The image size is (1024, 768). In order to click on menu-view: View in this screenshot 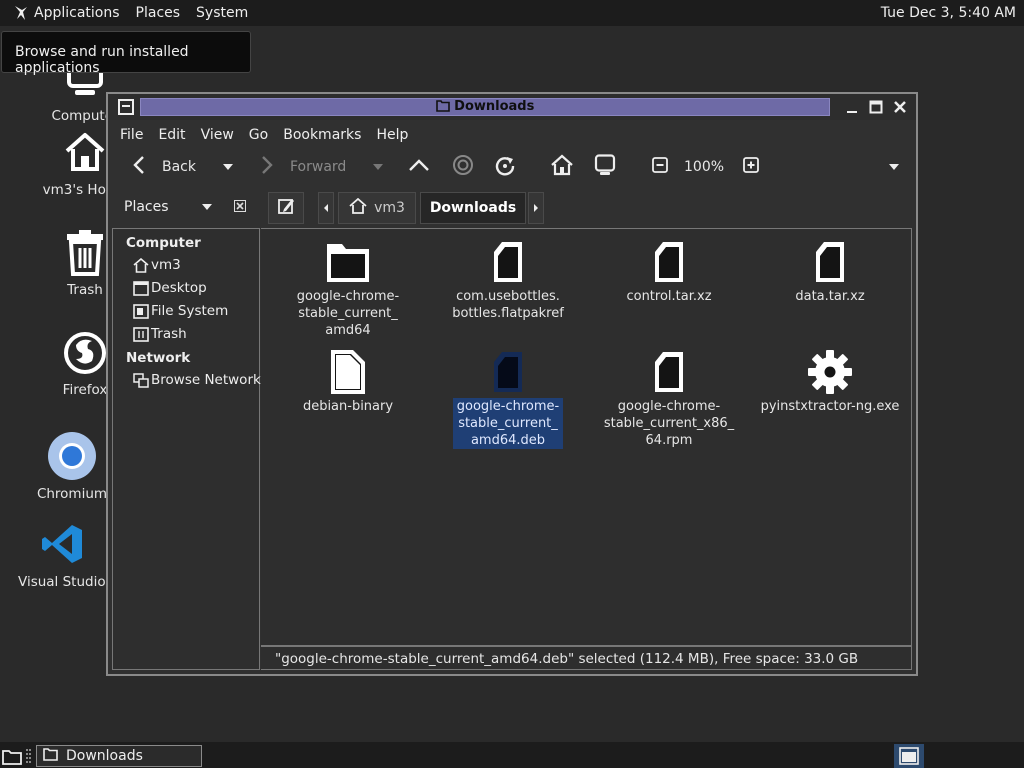, I will do `click(217, 135)`.